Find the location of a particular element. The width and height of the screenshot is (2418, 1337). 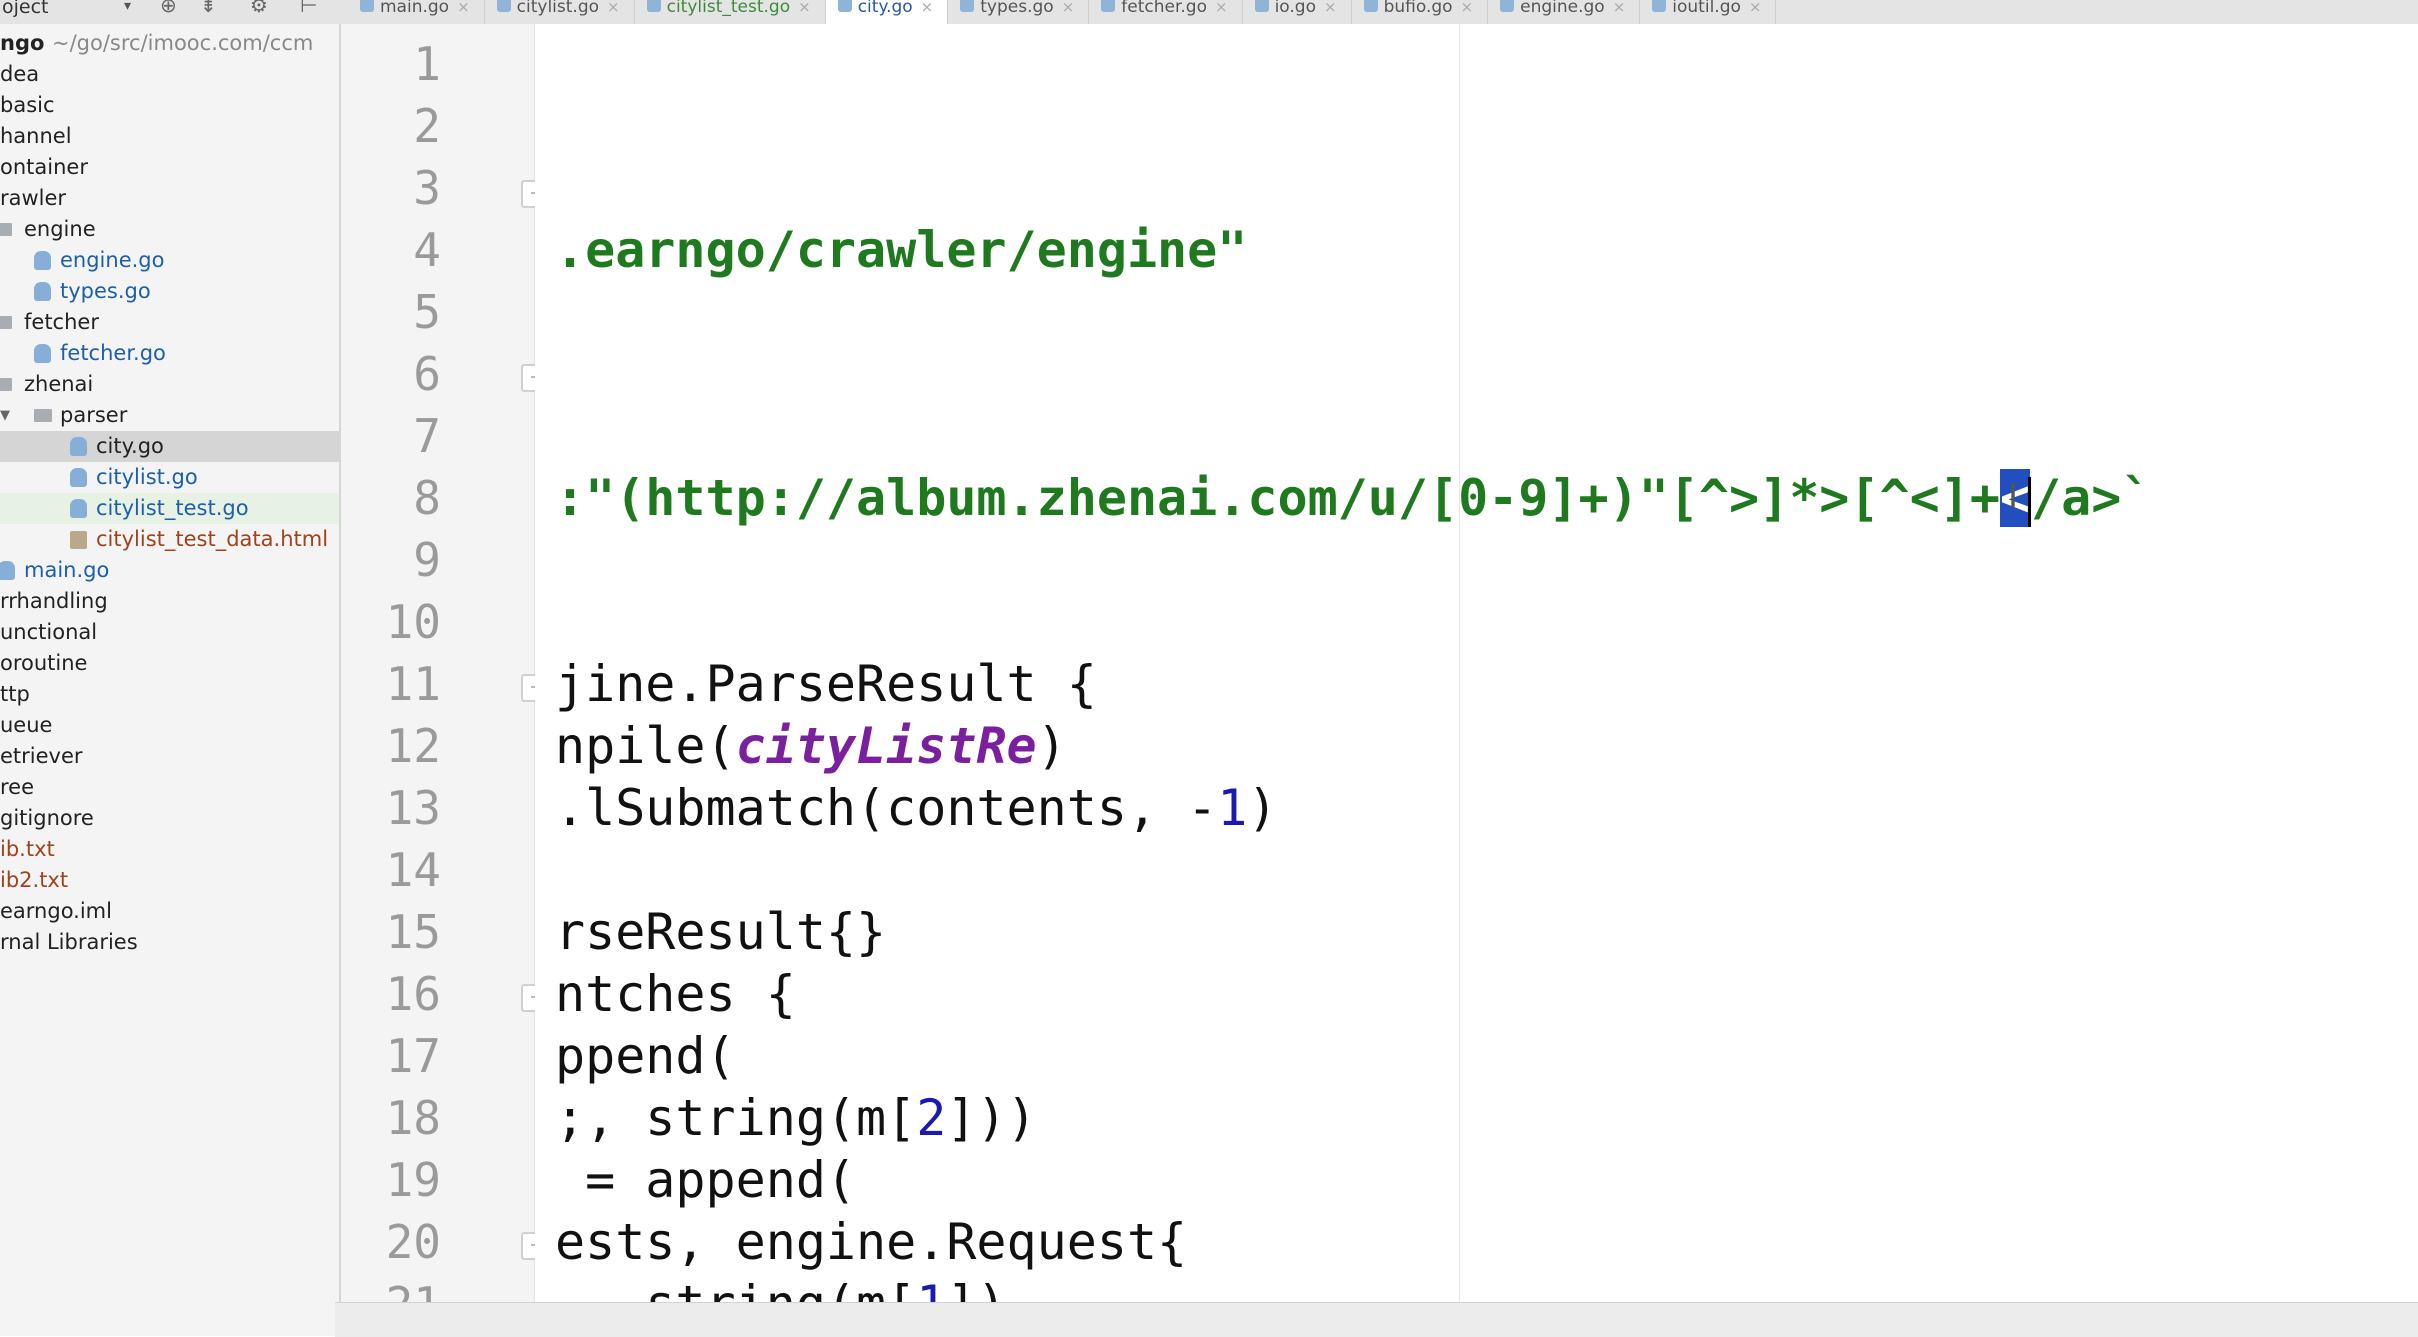

line-number: 18 is located at coordinates (413, 1118).